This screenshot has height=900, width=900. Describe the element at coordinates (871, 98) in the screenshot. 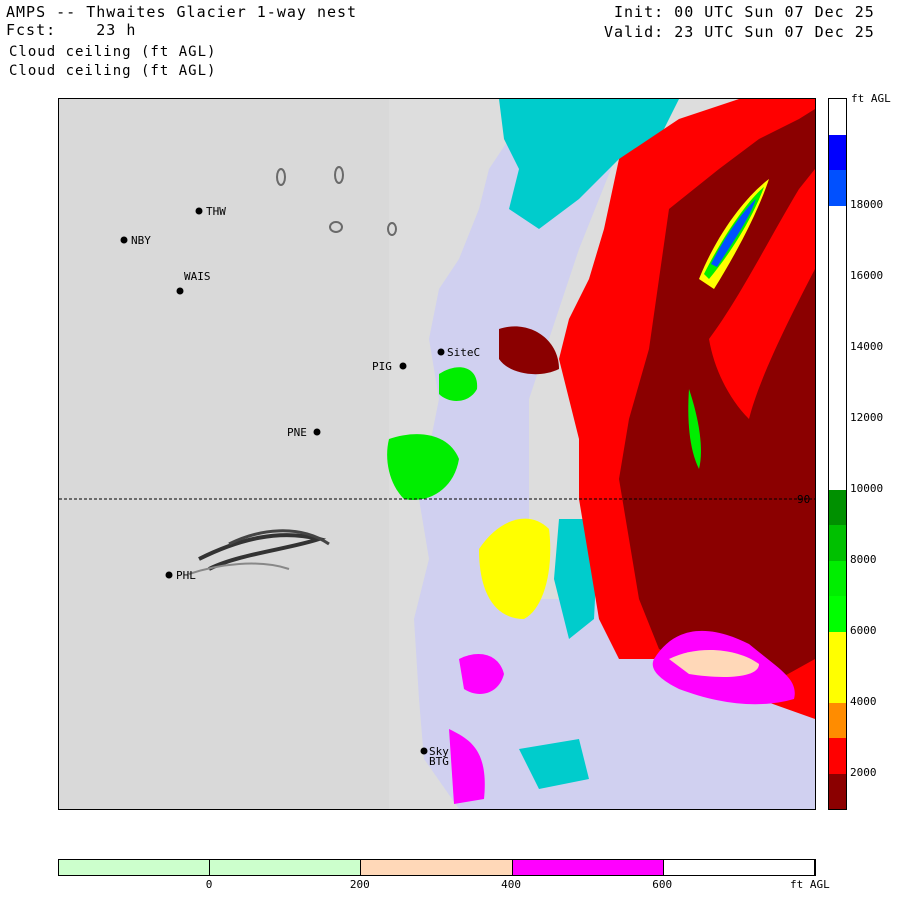

I see `colorbar-unit-right: ft AGL` at that location.